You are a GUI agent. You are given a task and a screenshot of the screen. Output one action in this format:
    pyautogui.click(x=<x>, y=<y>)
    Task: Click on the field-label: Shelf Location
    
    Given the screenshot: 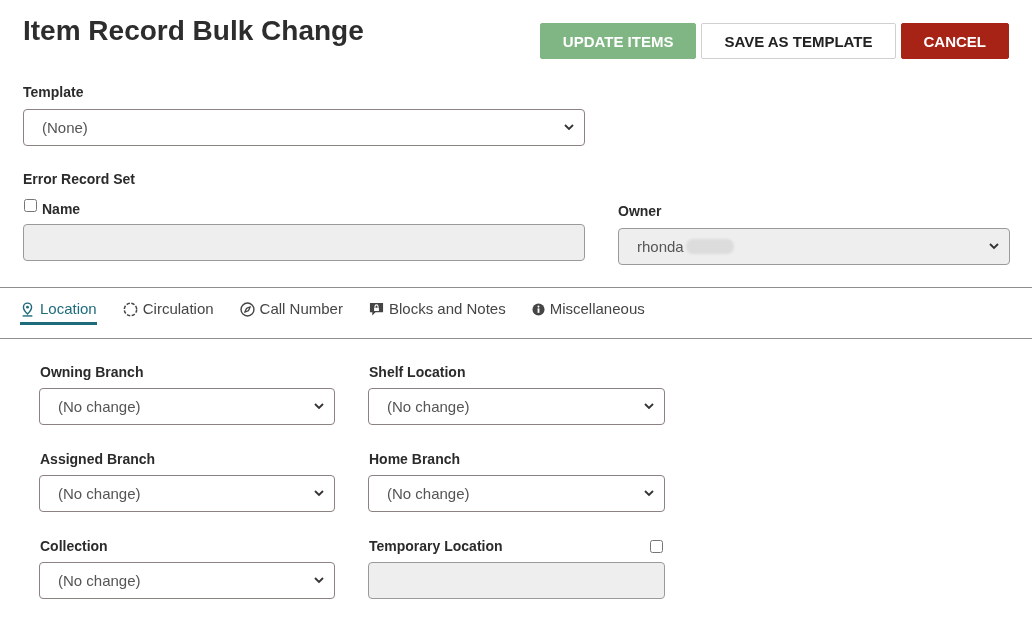 What is the action you would take?
    pyautogui.click(x=417, y=372)
    